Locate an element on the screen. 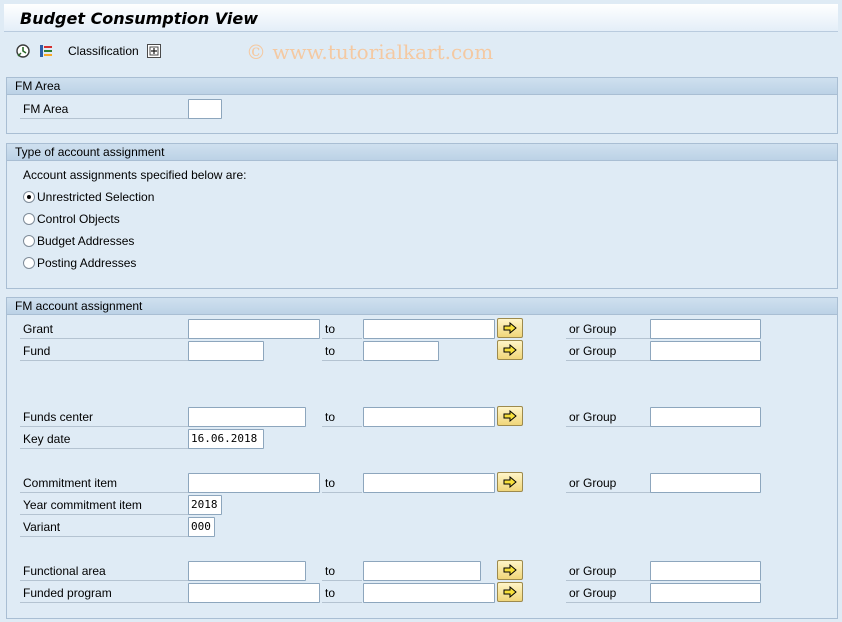 The width and height of the screenshot is (842, 622). radio-label: Posting Addresses is located at coordinates (87, 263).